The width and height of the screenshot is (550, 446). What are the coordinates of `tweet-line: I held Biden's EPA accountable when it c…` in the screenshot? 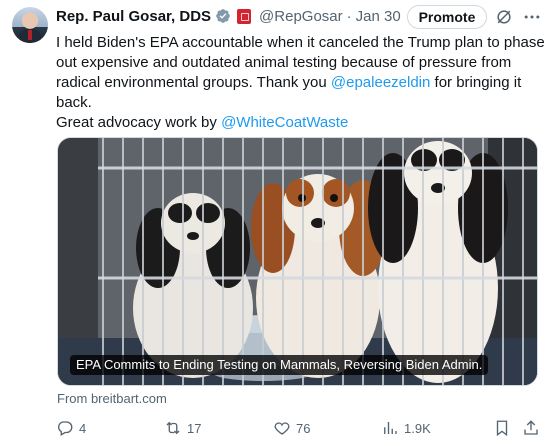 It's located at (300, 42).